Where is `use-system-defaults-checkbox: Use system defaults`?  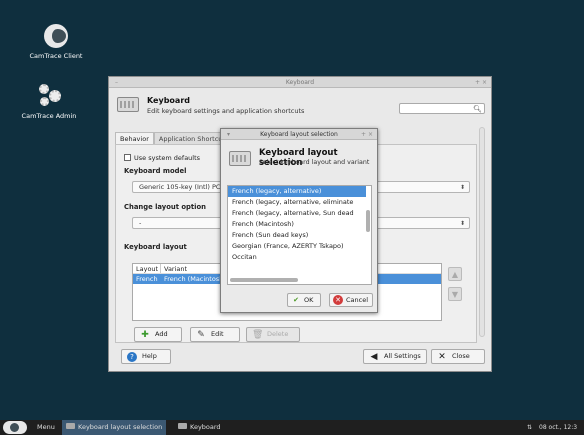
use-system-defaults-checkbox: Use system defaults is located at coordinates (162, 158).